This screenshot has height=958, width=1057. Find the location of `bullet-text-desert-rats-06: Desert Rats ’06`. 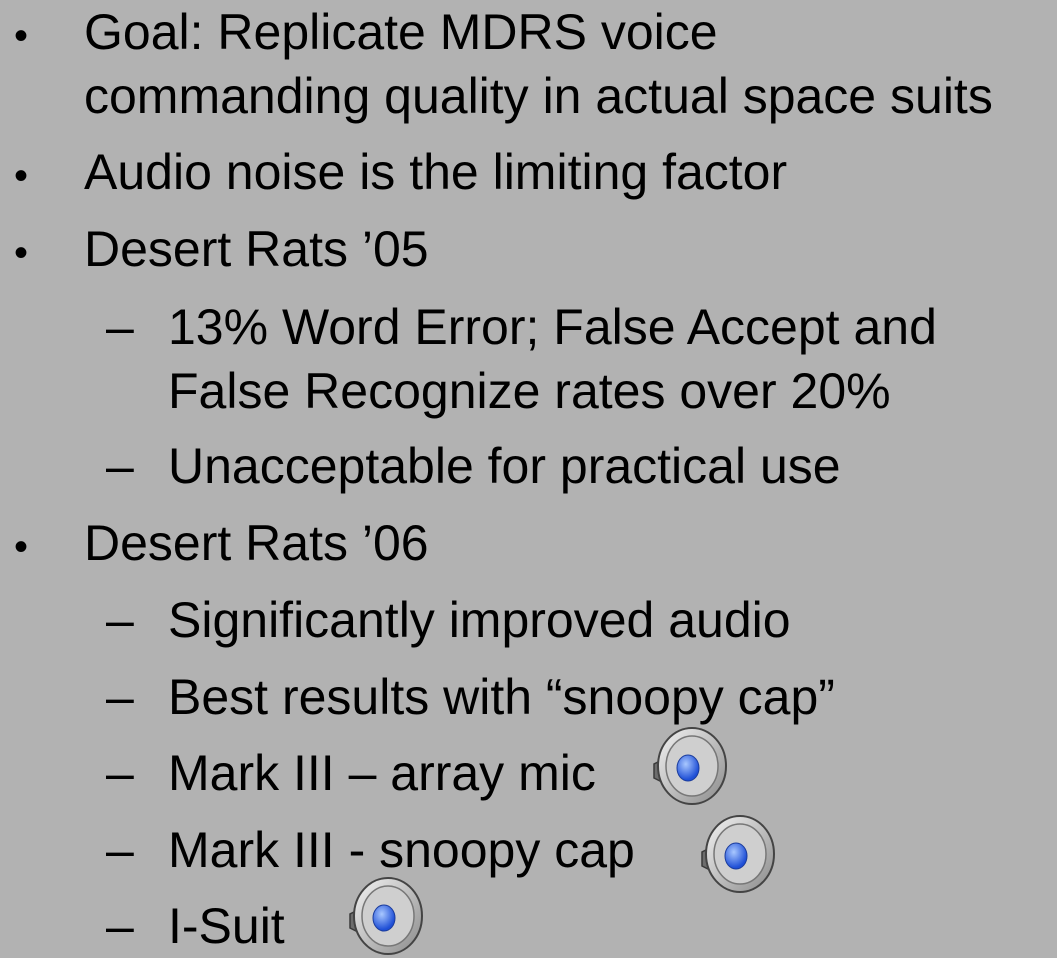

bullet-text-desert-rats-06: Desert Rats ’06 is located at coordinates (256, 543).